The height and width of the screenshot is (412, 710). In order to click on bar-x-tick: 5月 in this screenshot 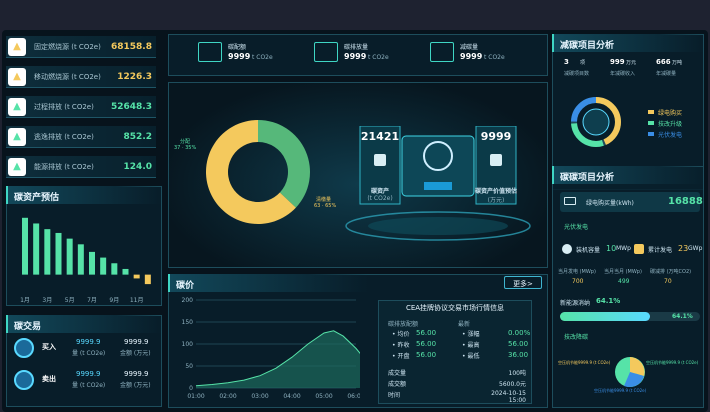, I will do `click(70, 300)`.